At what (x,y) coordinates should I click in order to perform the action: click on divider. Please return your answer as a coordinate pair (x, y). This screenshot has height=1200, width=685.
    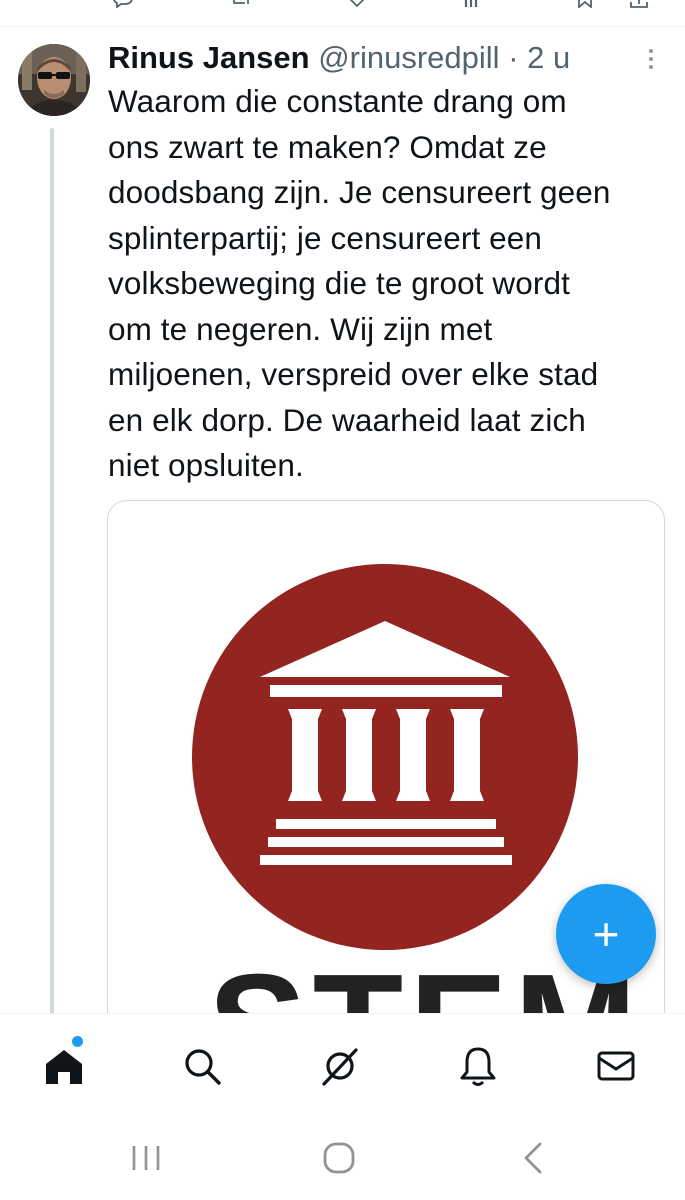
    Looking at the image, I should click on (342, 26).